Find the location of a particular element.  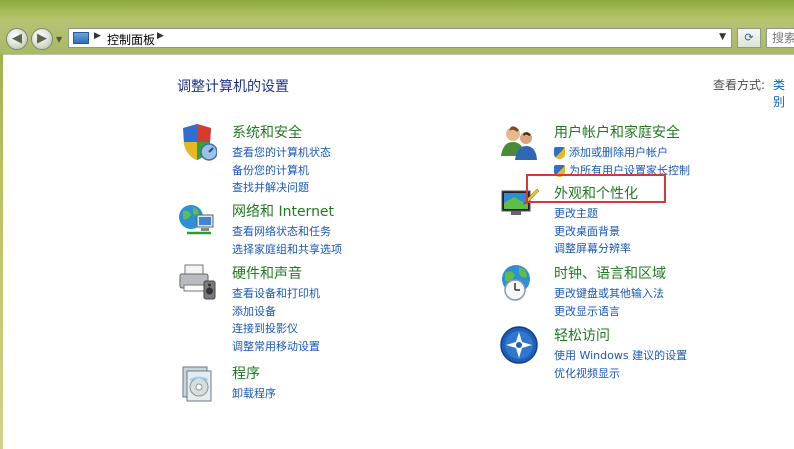

link-text: 添加或删除用户帐户 is located at coordinates (618, 152).